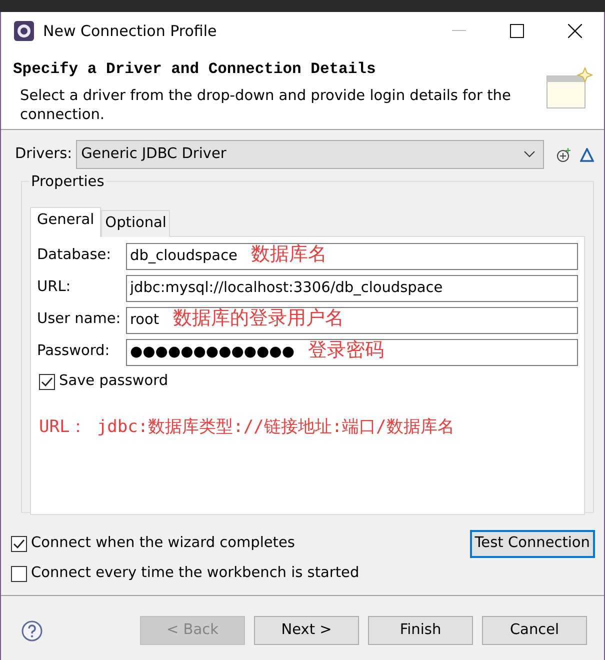 The width and height of the screenshot is (605, 660). What do you see at coordinates (113, 381) in the screenshot?
I see `checkbox-label: Save password` at bounding box center [113, 381].